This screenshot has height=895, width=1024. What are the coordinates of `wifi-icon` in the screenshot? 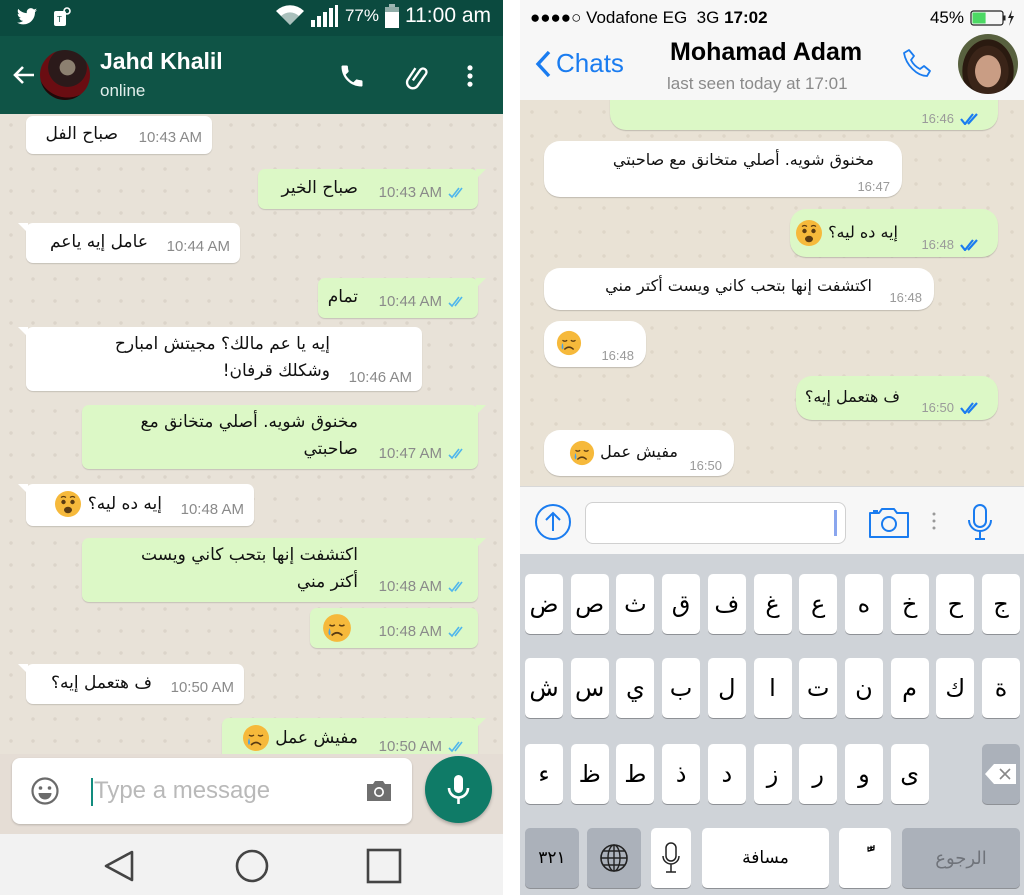 It's located at (289, 15).